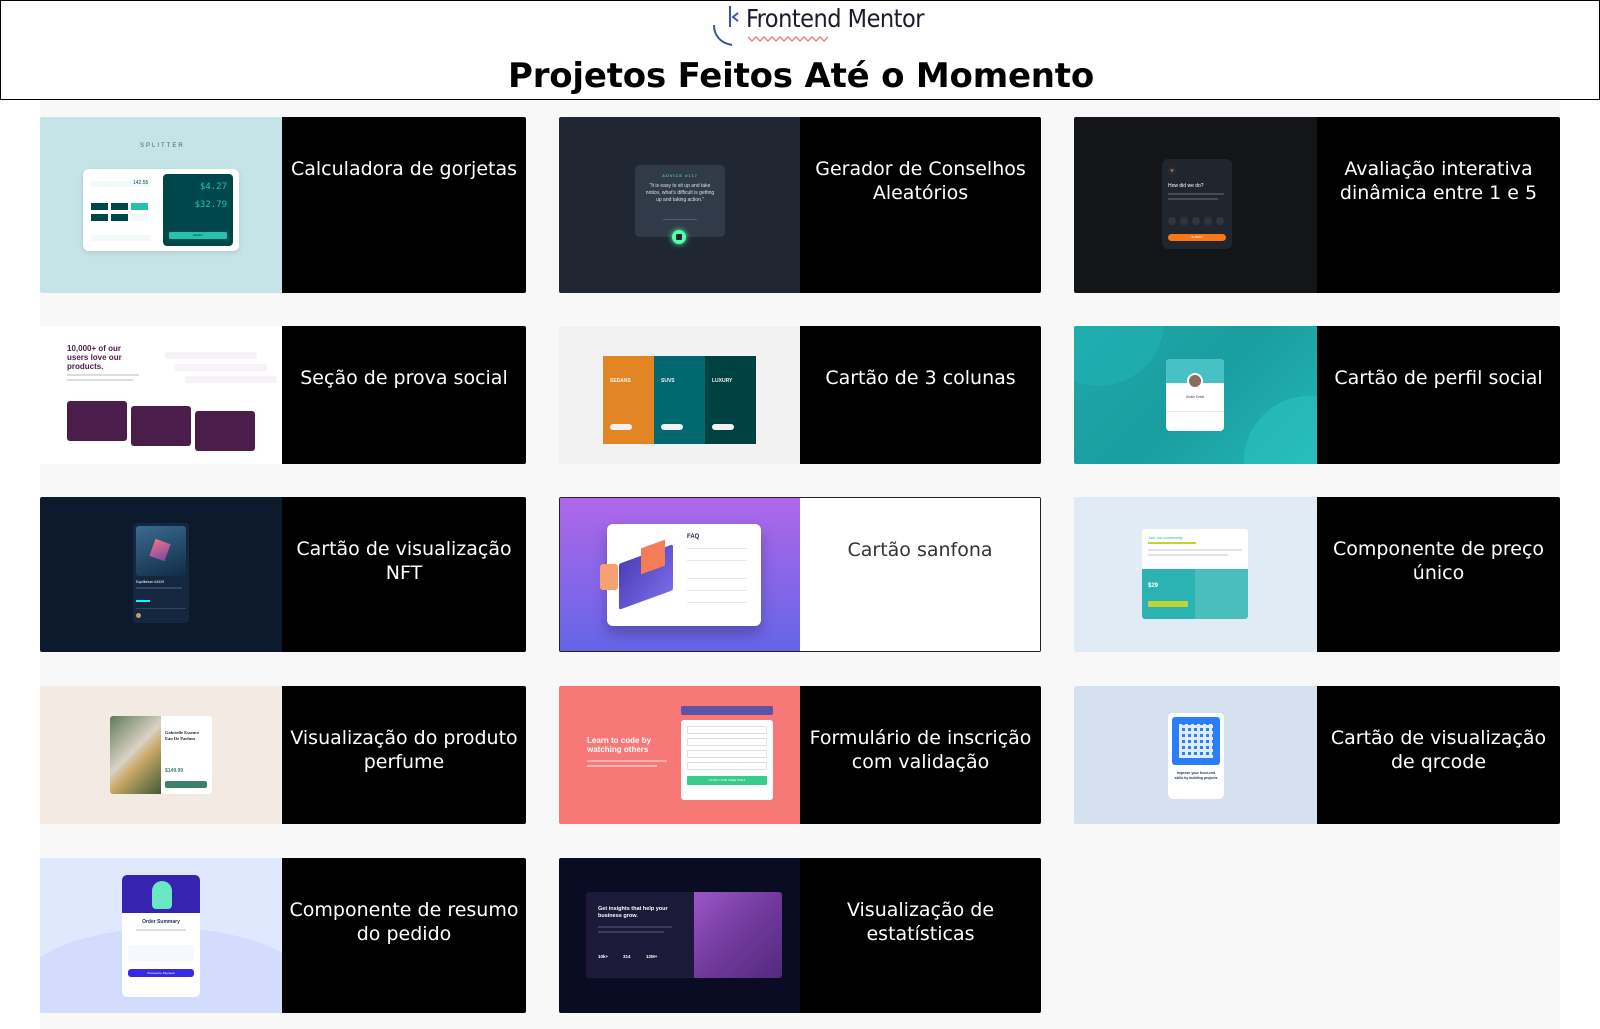 The height and width of the screenshot is (1029, 1600). Describe the element at coordinates (835, 23) in the screenshot. I see `logo-text: Frontend Mentor` at that location.